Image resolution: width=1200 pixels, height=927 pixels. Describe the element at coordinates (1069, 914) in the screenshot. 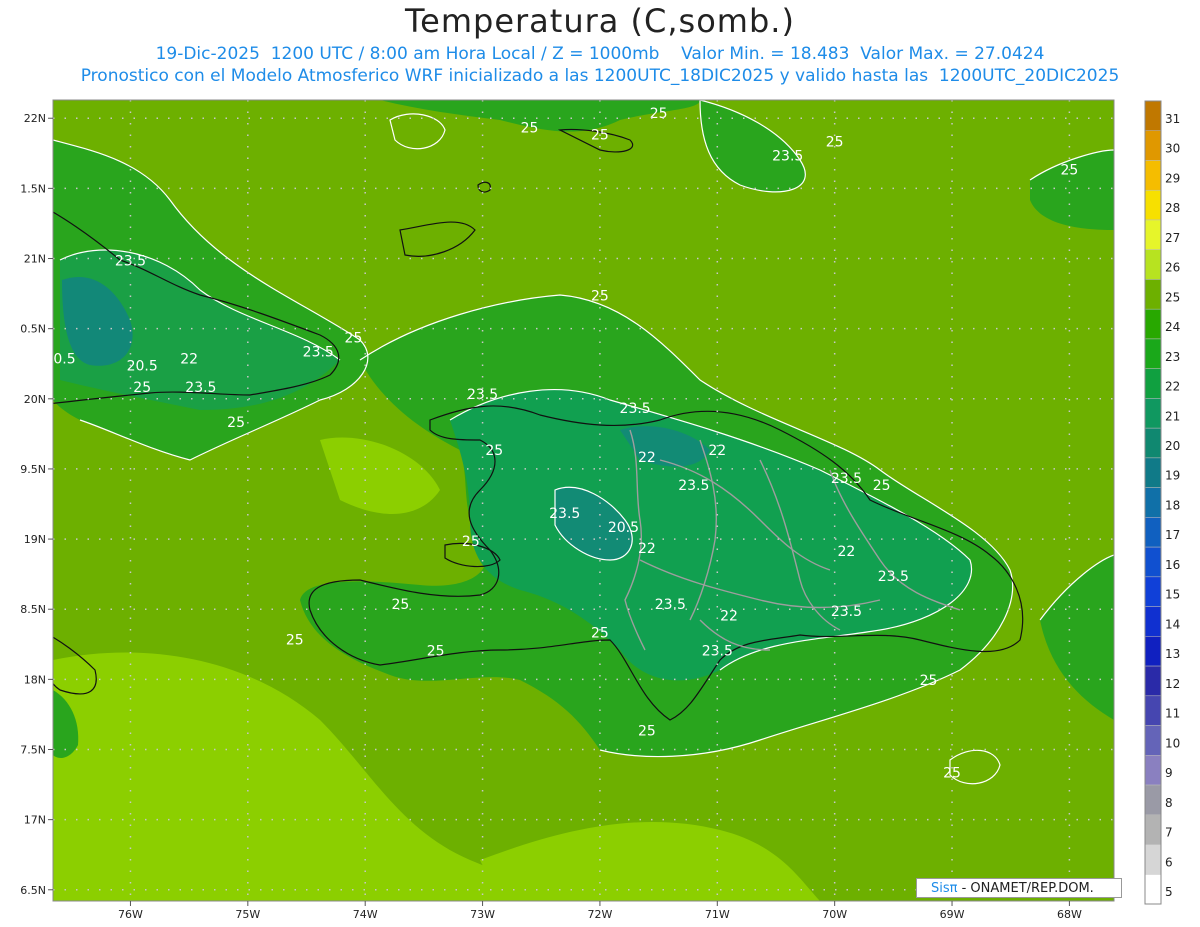

I see `lon-label: 68W` at that location.